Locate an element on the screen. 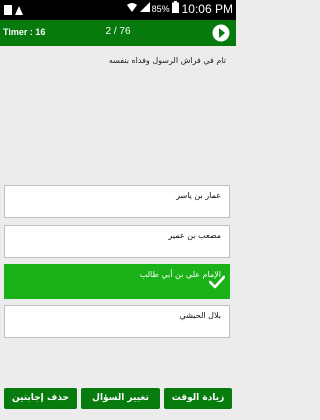 Image resolution: width=320 pixels, height=420 pixels. battery-icon is located at coordinates (175, 8).